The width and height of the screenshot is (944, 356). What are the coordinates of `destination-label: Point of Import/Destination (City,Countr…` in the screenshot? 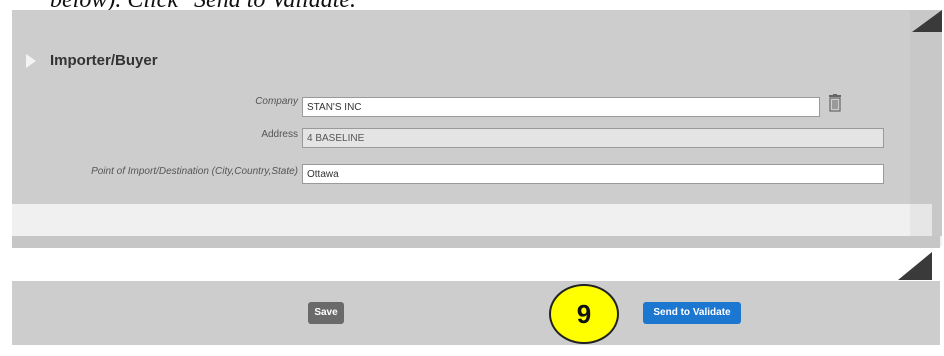 It's located at (194, 171).